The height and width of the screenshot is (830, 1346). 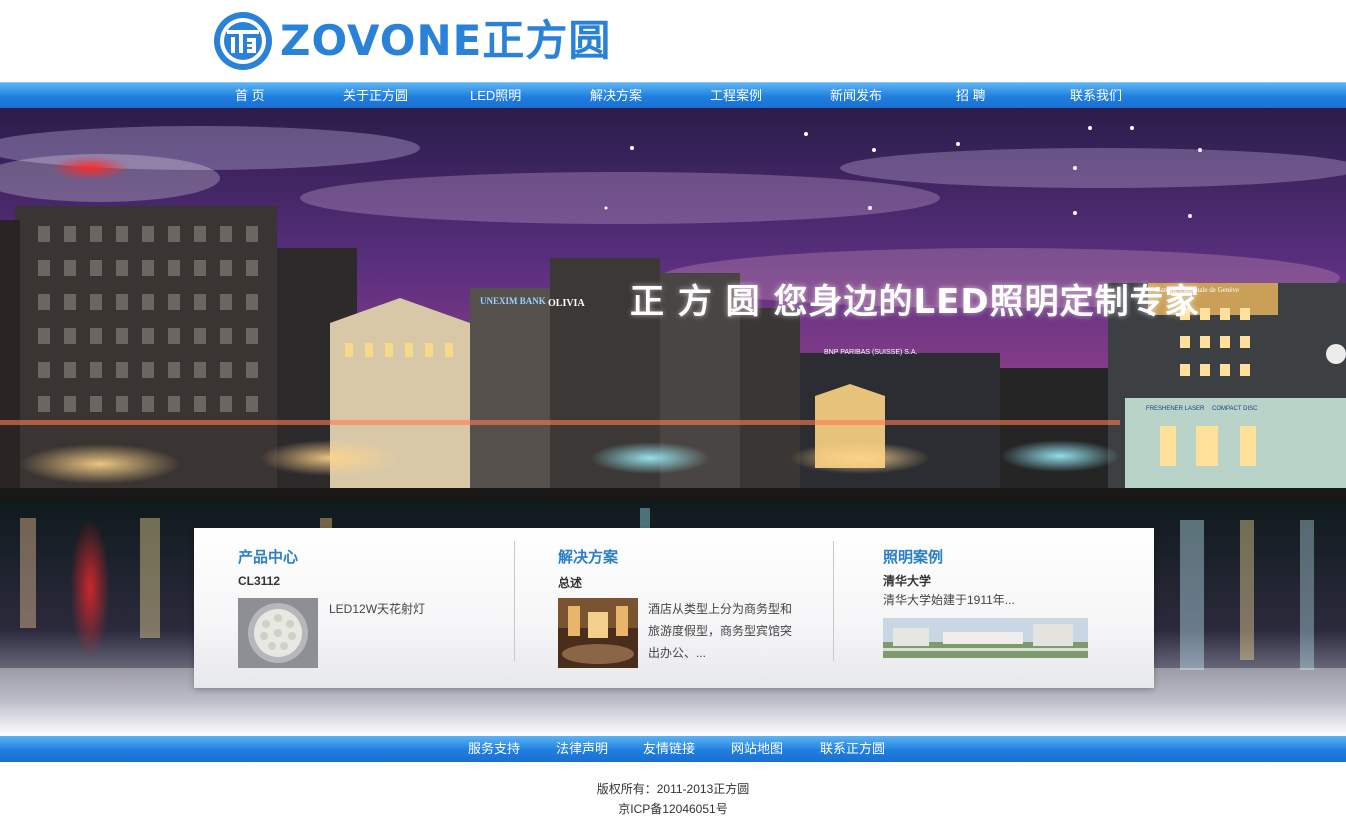 What do you see at coordinates (268, 556) in the screenshot?
I see `products-title: 产品中心` at bounding box center [268, 556].